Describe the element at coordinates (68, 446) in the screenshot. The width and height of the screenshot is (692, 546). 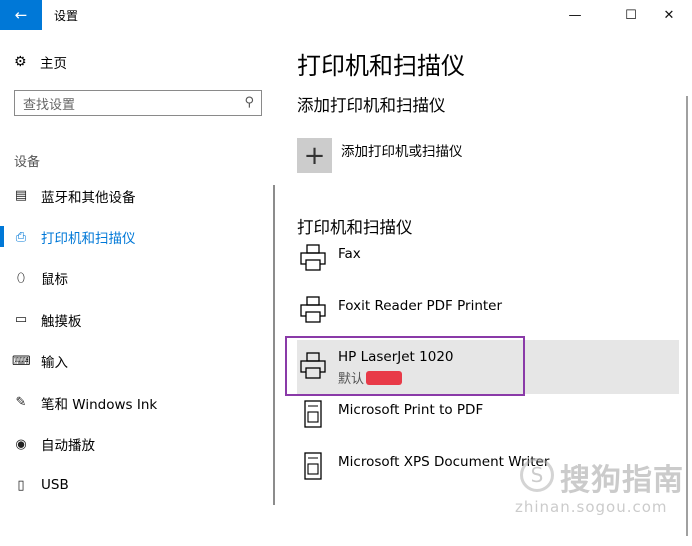
I see `sidebar-item-label: 自动播放` at that location.